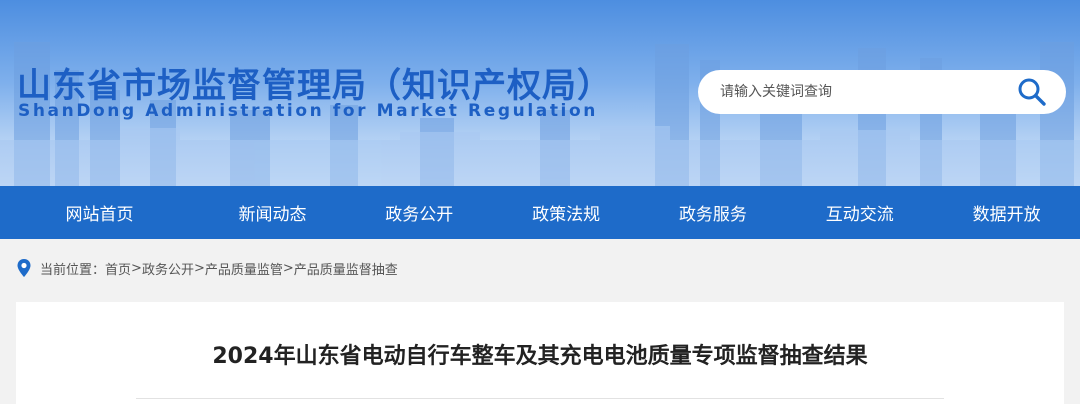 This screenshot has height=404, width=1080. What do you see at coordinates (168, 268) in the screenshot?
I see `breadcrumb-government-affairs: 政务公开` at bounding box center [168, 268].